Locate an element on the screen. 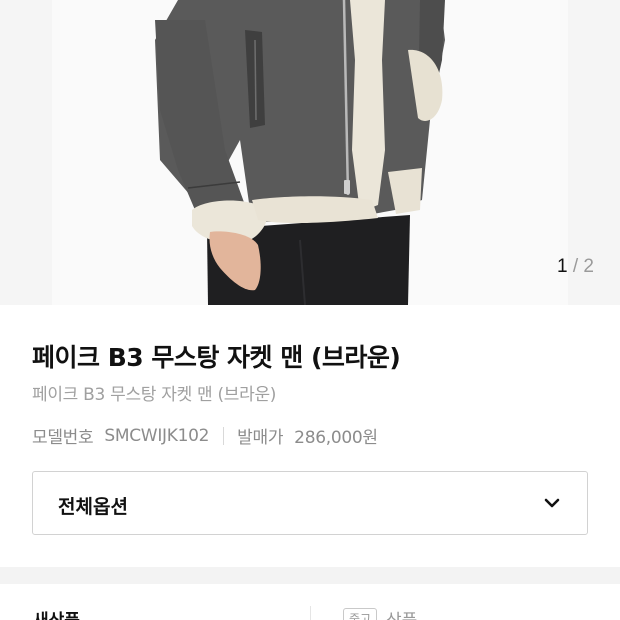 This screenshot has height=620, width=620. all-options-label: 전체옵션 is located at coordinates (93, 507).